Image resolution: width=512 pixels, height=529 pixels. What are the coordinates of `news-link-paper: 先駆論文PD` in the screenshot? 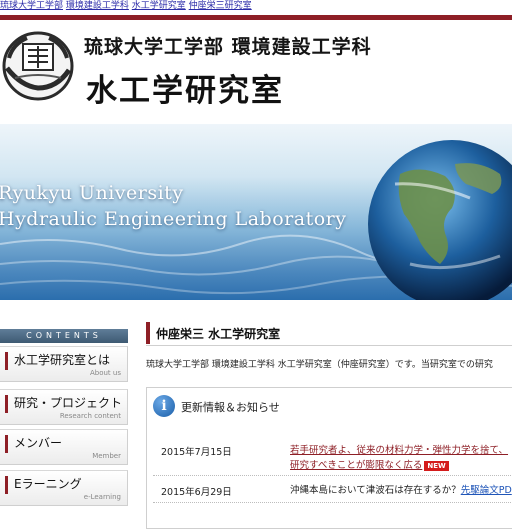 It's located at (486, 490).